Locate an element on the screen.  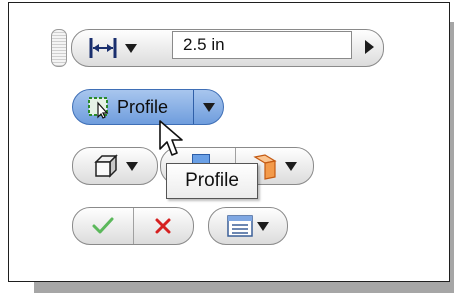
profile-button: Profile is located at coordinates (148, 107).